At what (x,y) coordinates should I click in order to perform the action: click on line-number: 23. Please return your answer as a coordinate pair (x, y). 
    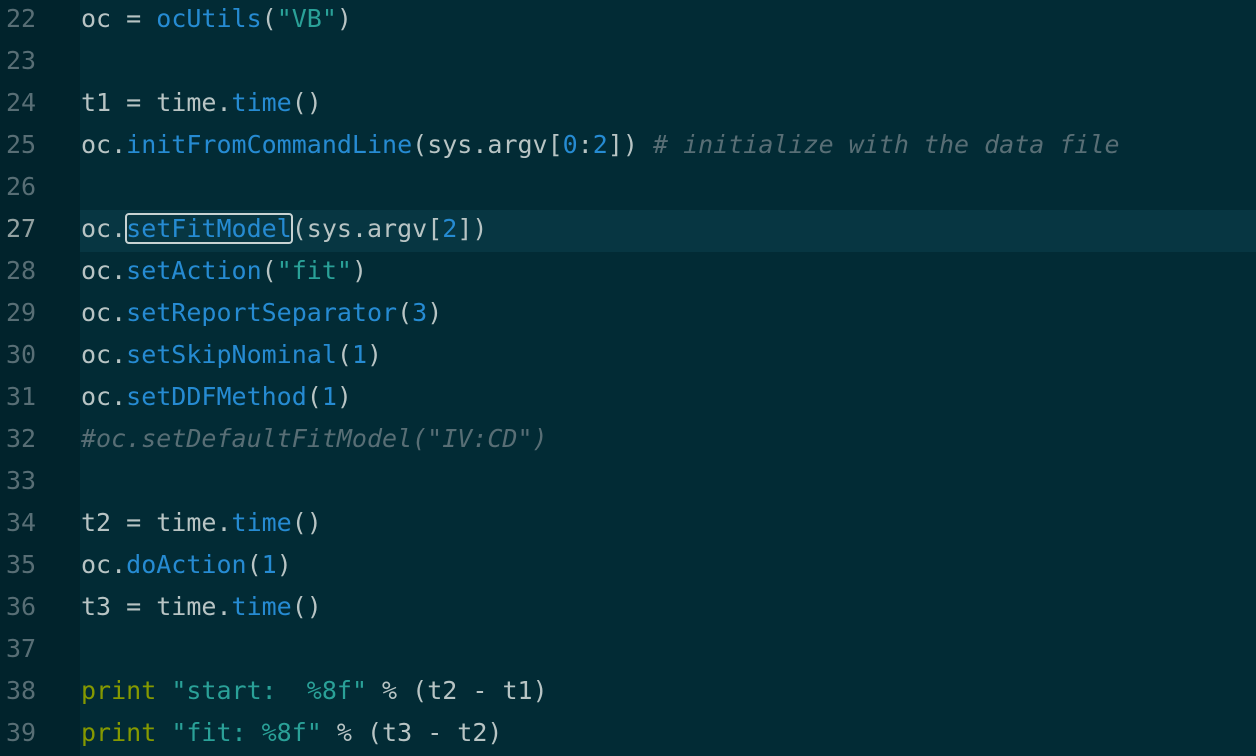
    Looking at the image, I should click on (21, 60).